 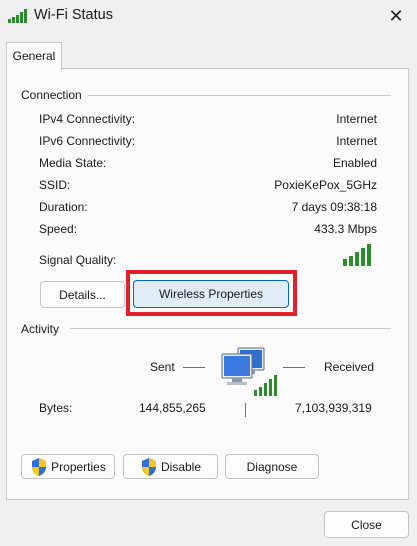 What do you see at coordinates (172, 408) in the screenshot?
I see `bytes-sent-value: 144,855,265` at bounding box center [172, 408].